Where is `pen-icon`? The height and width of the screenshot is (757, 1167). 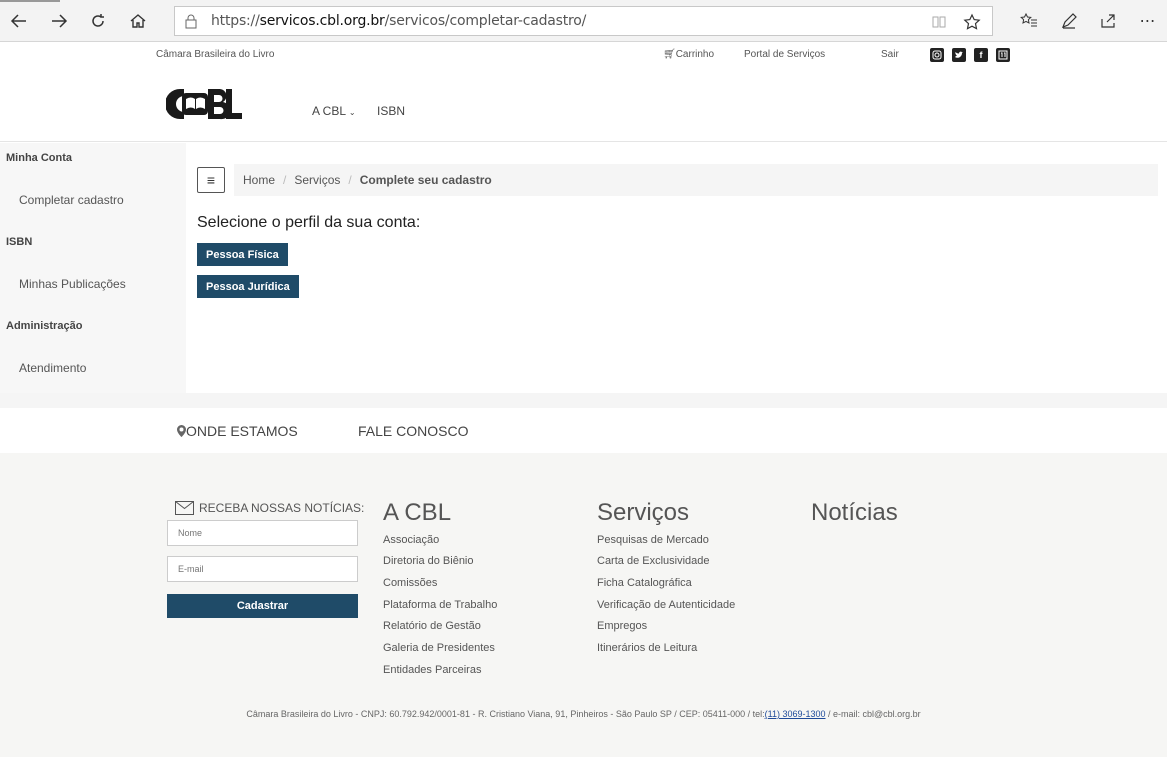 pen-icon is located at coordinates (1069, 21).